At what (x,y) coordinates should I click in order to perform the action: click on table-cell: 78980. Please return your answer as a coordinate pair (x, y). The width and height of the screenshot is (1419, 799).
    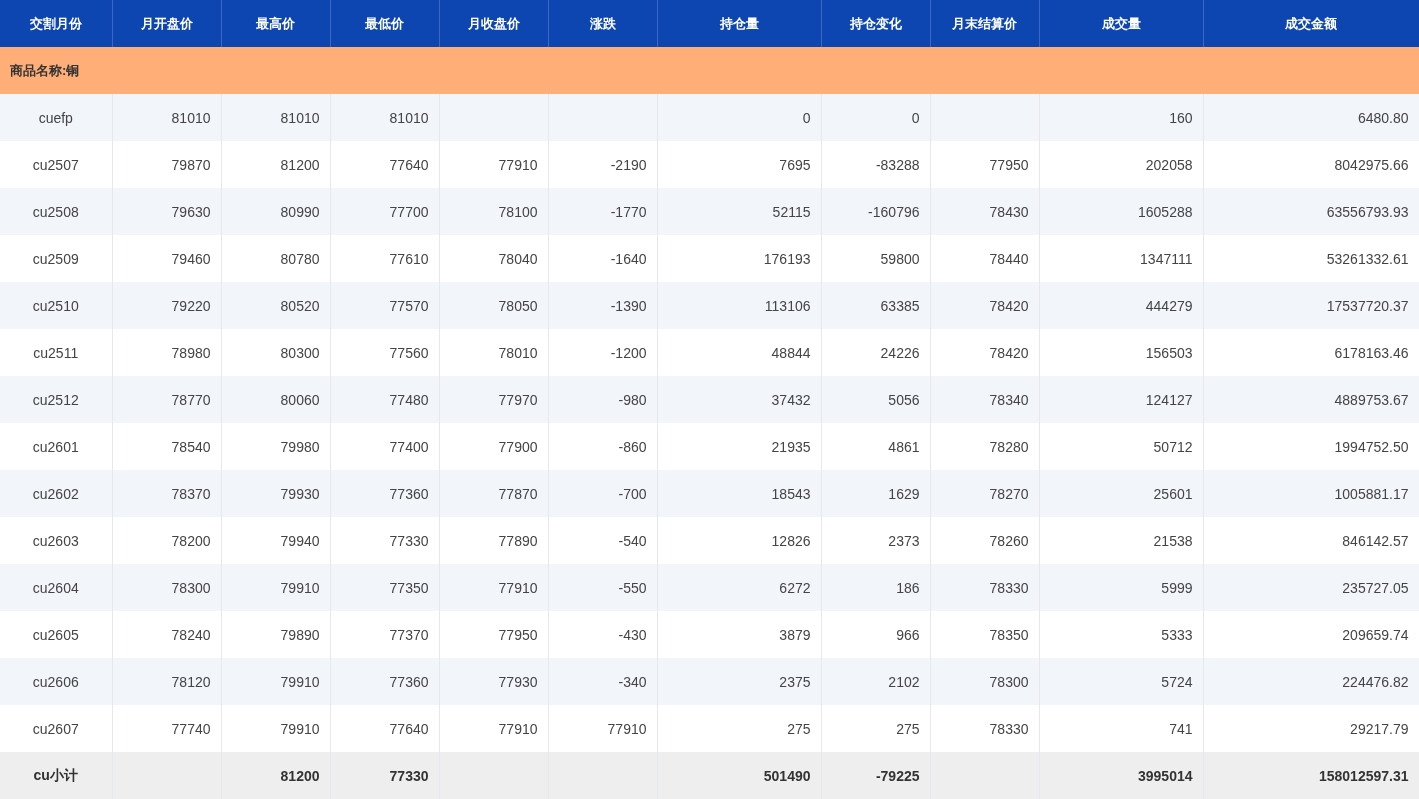
    Looking at the image, I should click on (166, 352).